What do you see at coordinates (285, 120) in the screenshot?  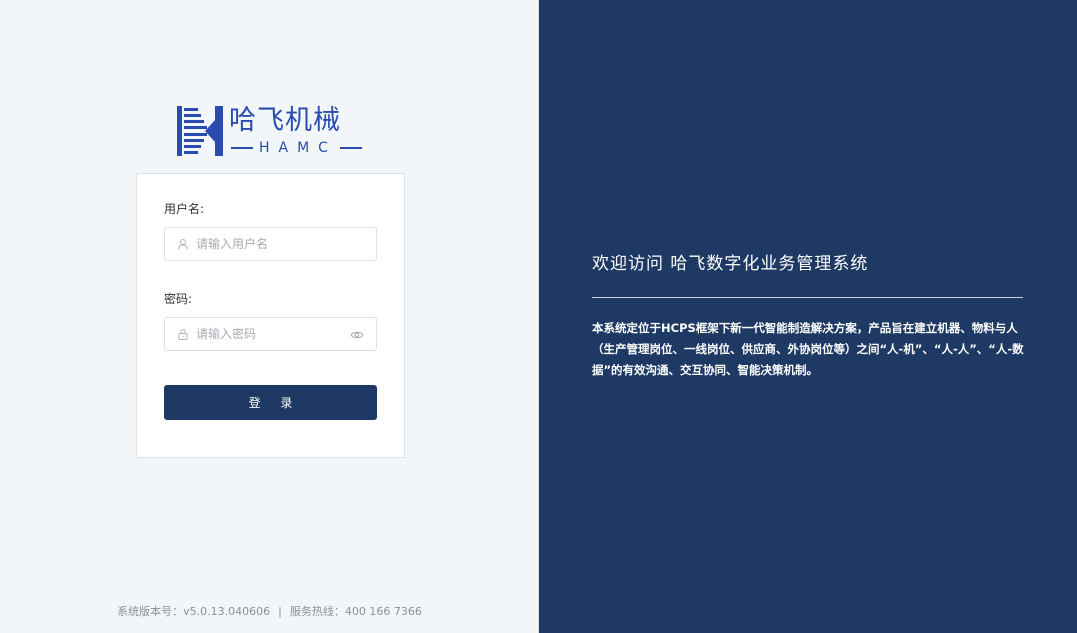 I see `logo-chinese-name: 哈飞机械` at bounding box center [285, 120].